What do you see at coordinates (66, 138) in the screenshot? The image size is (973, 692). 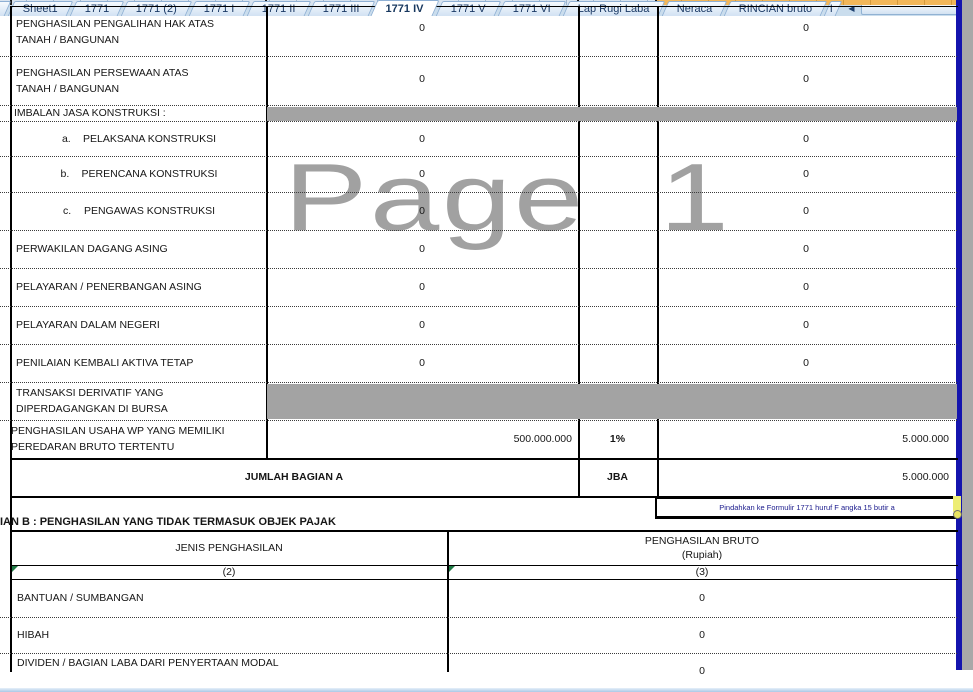 I see `item-letter: a.` at bounding box center [66, 138].